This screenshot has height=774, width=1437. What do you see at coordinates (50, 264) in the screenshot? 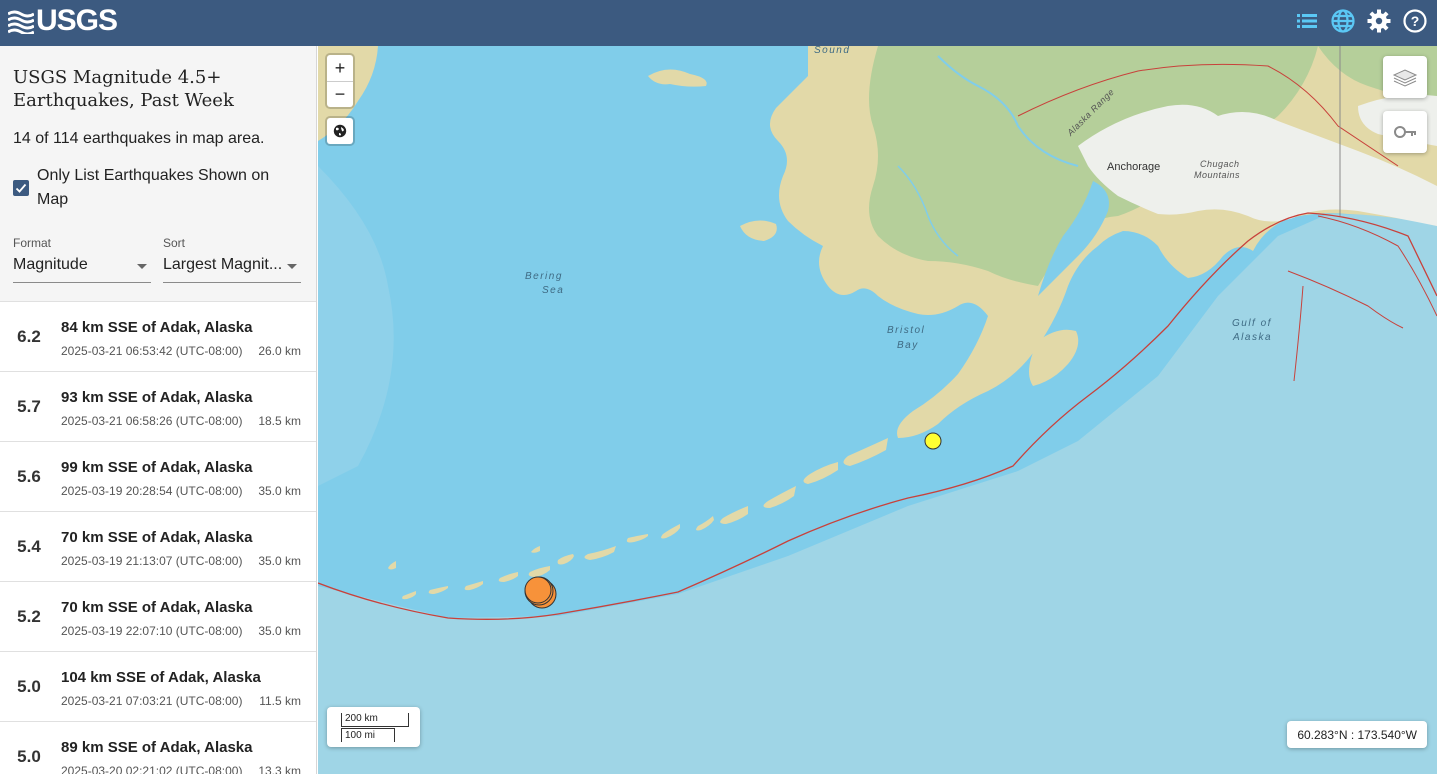
I see `format-value-text: Magnitude` at bounding box center [50, 264].